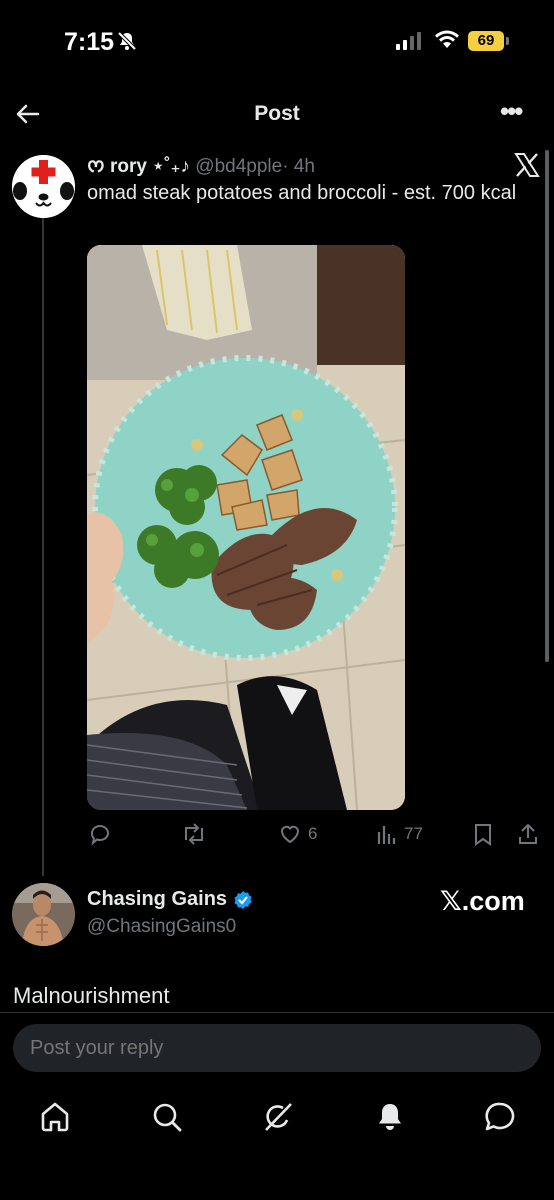  I want to click on verified-icon, so click(243, 899).